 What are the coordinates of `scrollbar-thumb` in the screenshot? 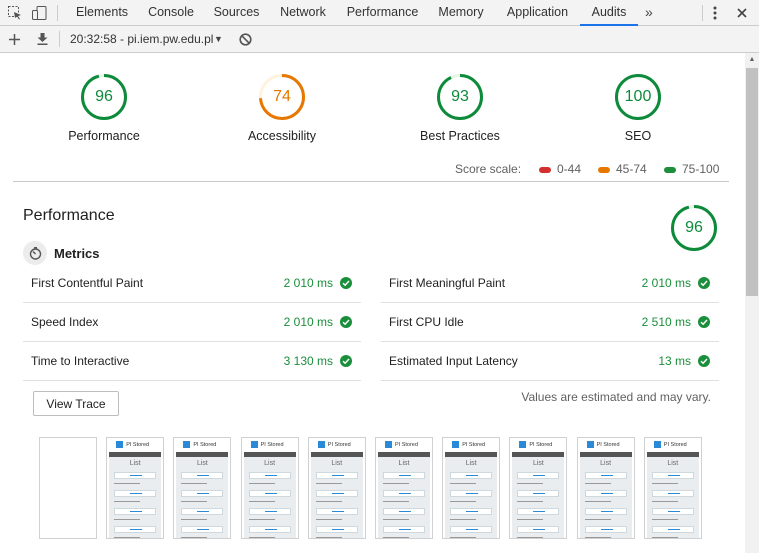 It's located at (752, 182).